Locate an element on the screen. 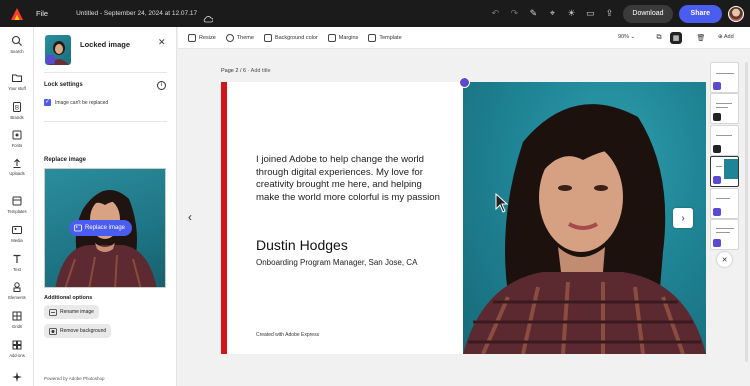 The image size is (750, 386). resize-button: Resize is located at coordinates (202, 37).